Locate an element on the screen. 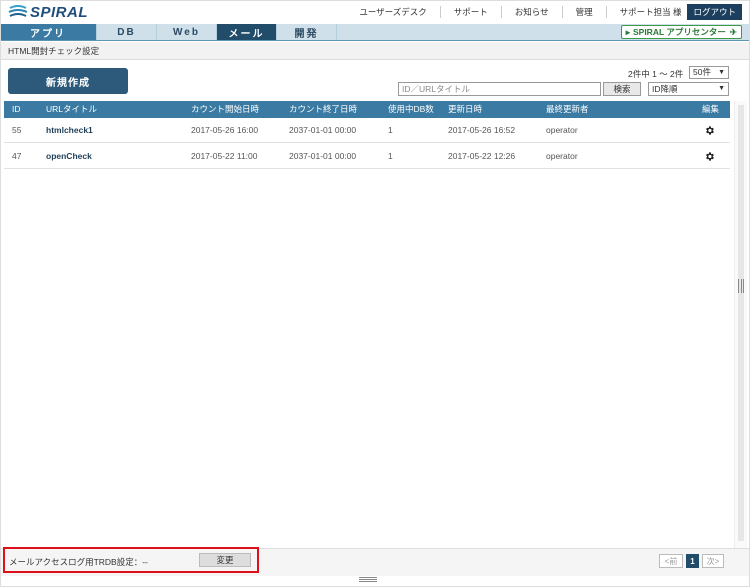 The image size is (750, 587). prev-page-button: <前 is located at coordinates (671, 561).